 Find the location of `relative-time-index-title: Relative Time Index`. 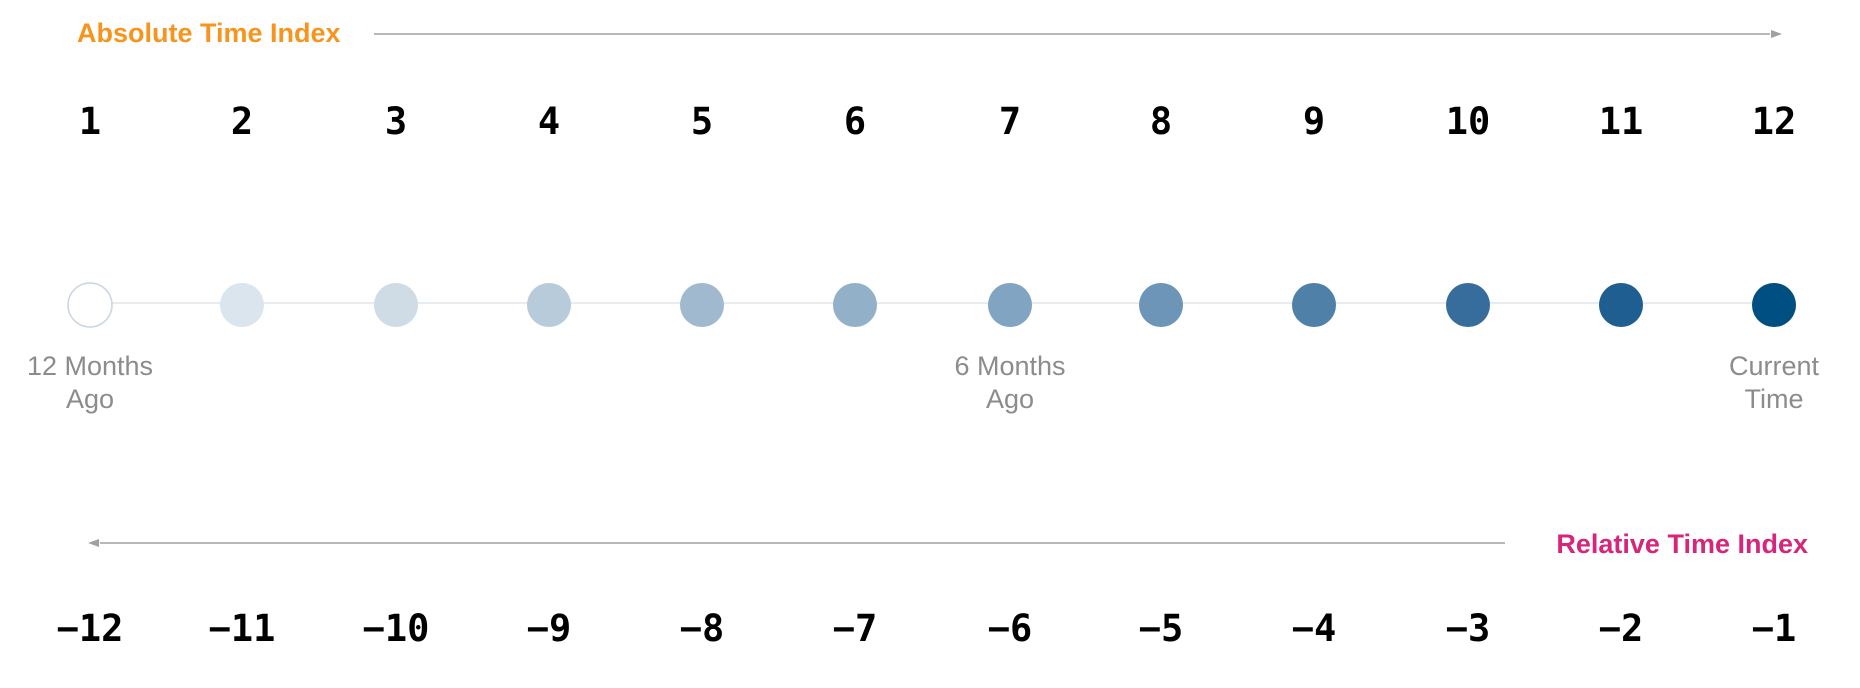

relative-time-index-title: Relative Time Index is located at coordinates (1682, 544).